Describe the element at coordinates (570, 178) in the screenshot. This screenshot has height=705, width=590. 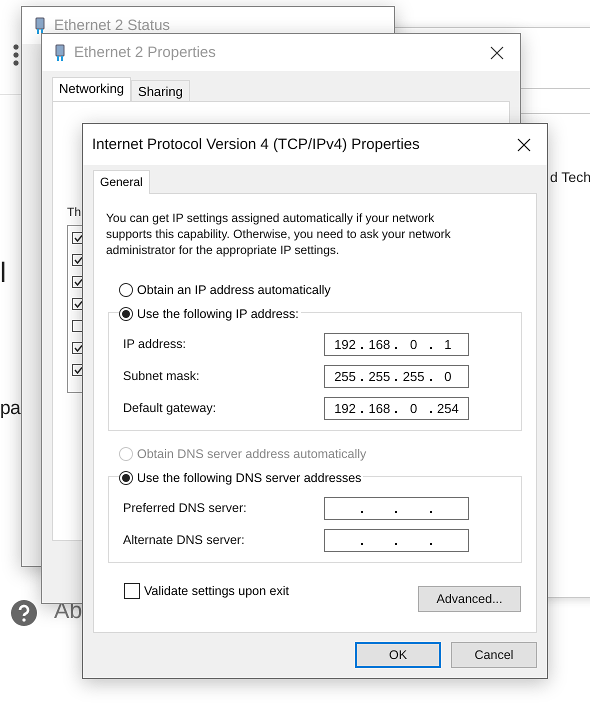
I see `page-text: d Tech` at that location.